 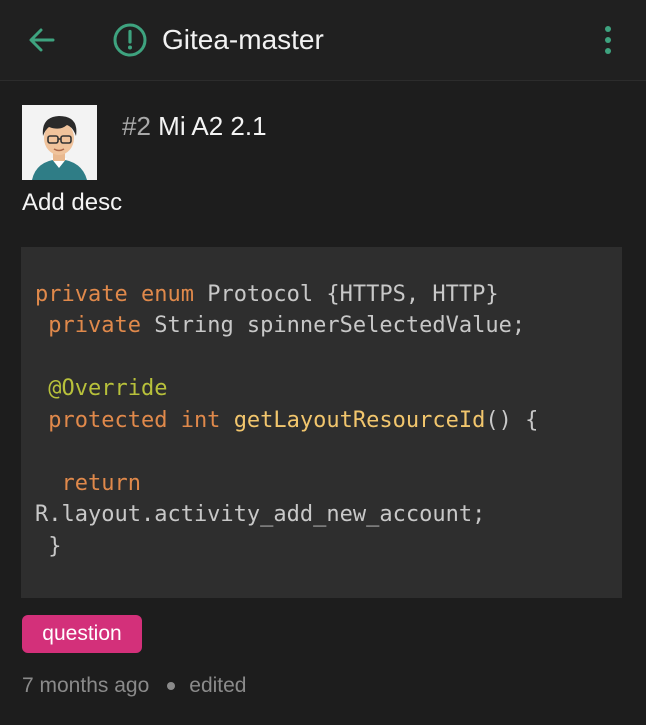 I want to click on arrow-left-icon, so click(x=42, y=40).